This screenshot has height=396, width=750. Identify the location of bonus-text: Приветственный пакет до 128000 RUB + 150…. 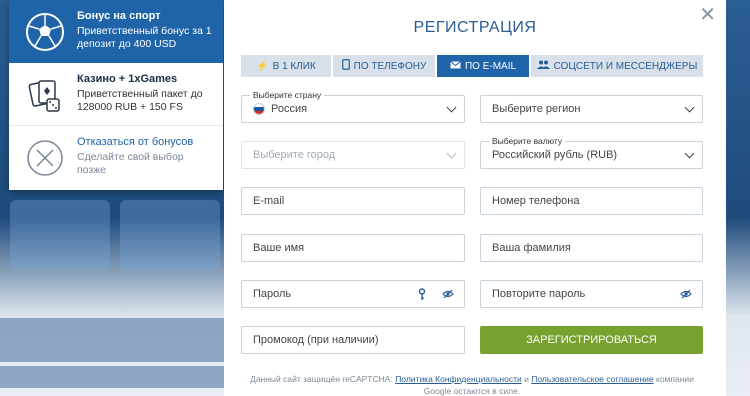
(140, 100).